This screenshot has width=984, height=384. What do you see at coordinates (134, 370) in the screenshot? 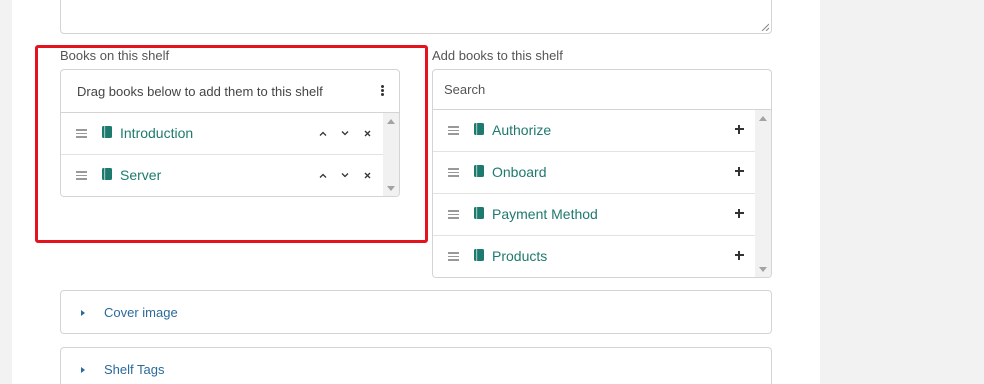
I see `shelf-tags-label: Shelf Tags` at bounding box center [134, 370].